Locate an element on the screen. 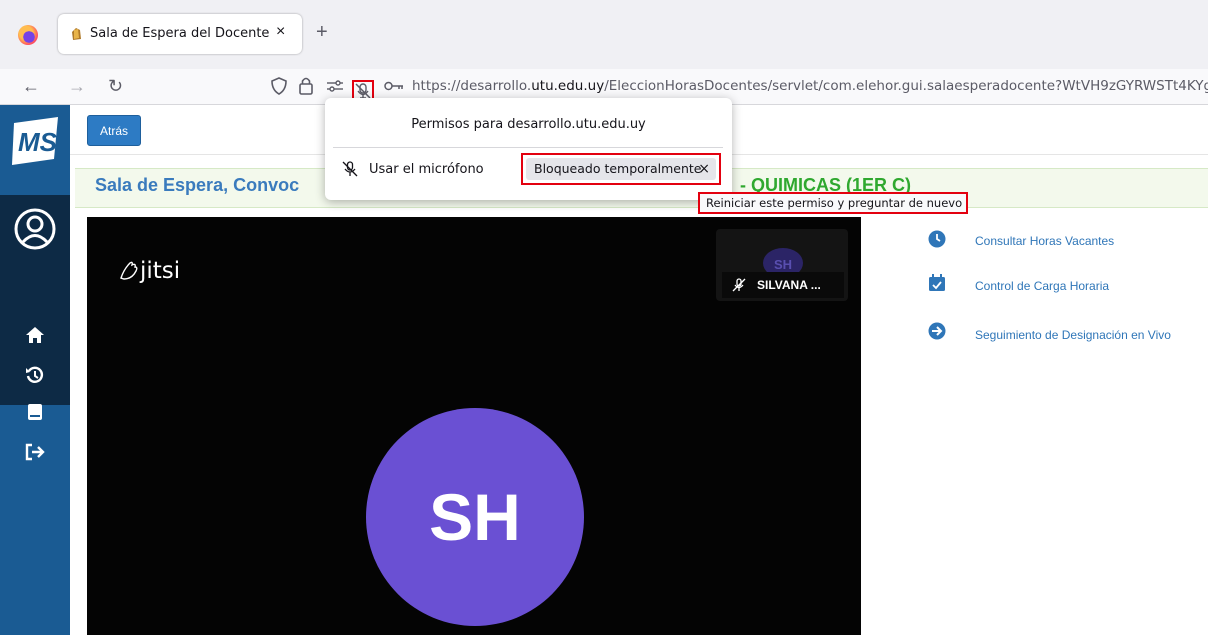  divider is located at coordinates (528, 147).